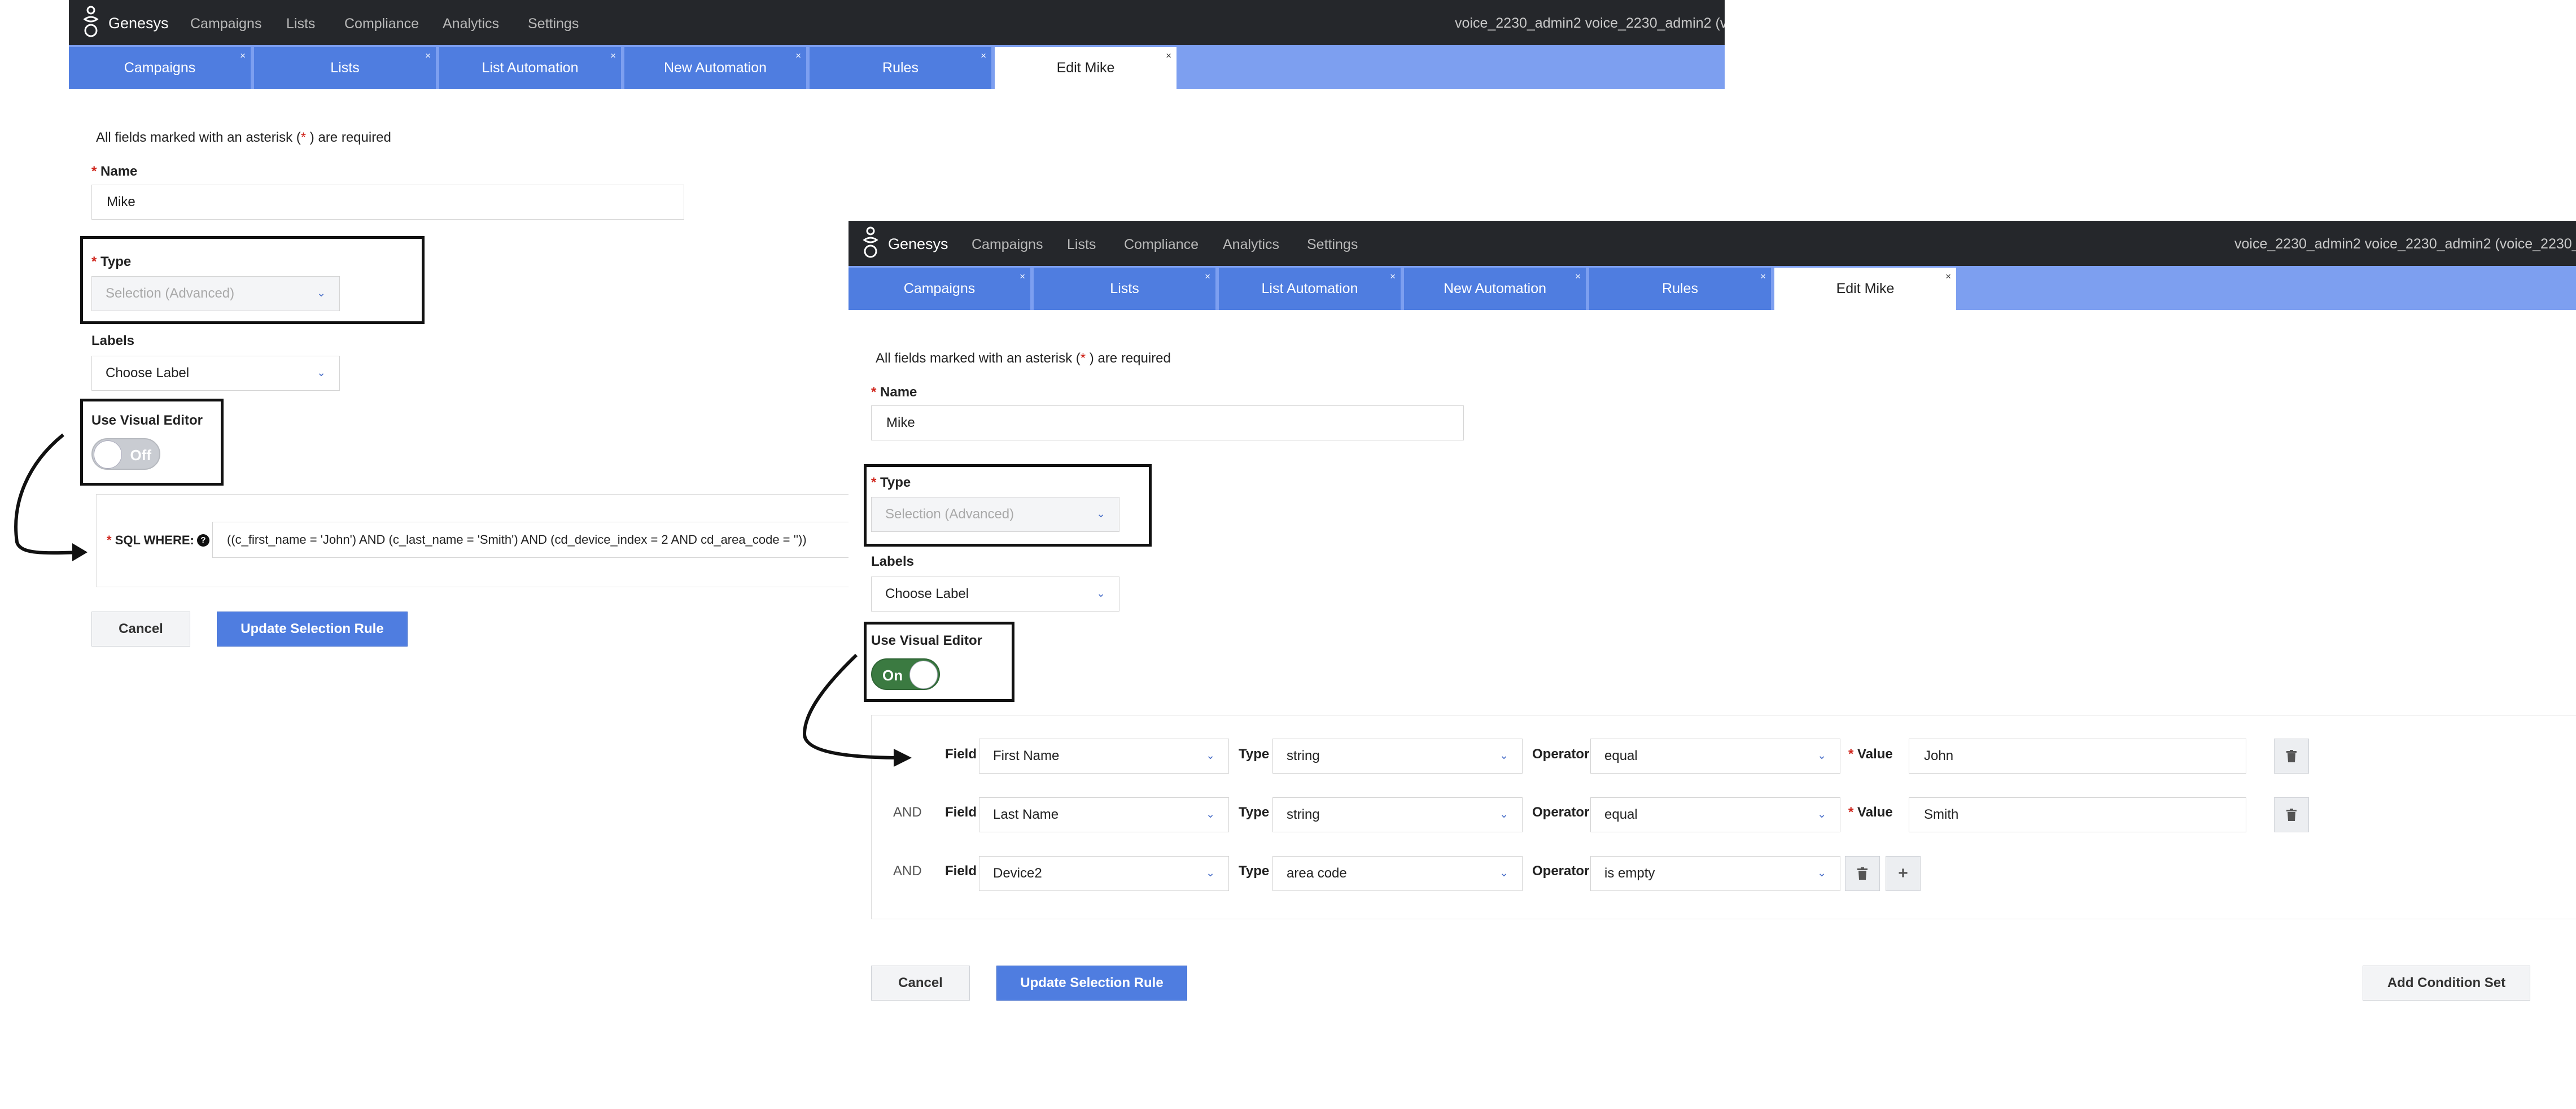  Describe the element at coordinates (116, 262) in the screenshot. I see `type-label-text: Type` at that location.